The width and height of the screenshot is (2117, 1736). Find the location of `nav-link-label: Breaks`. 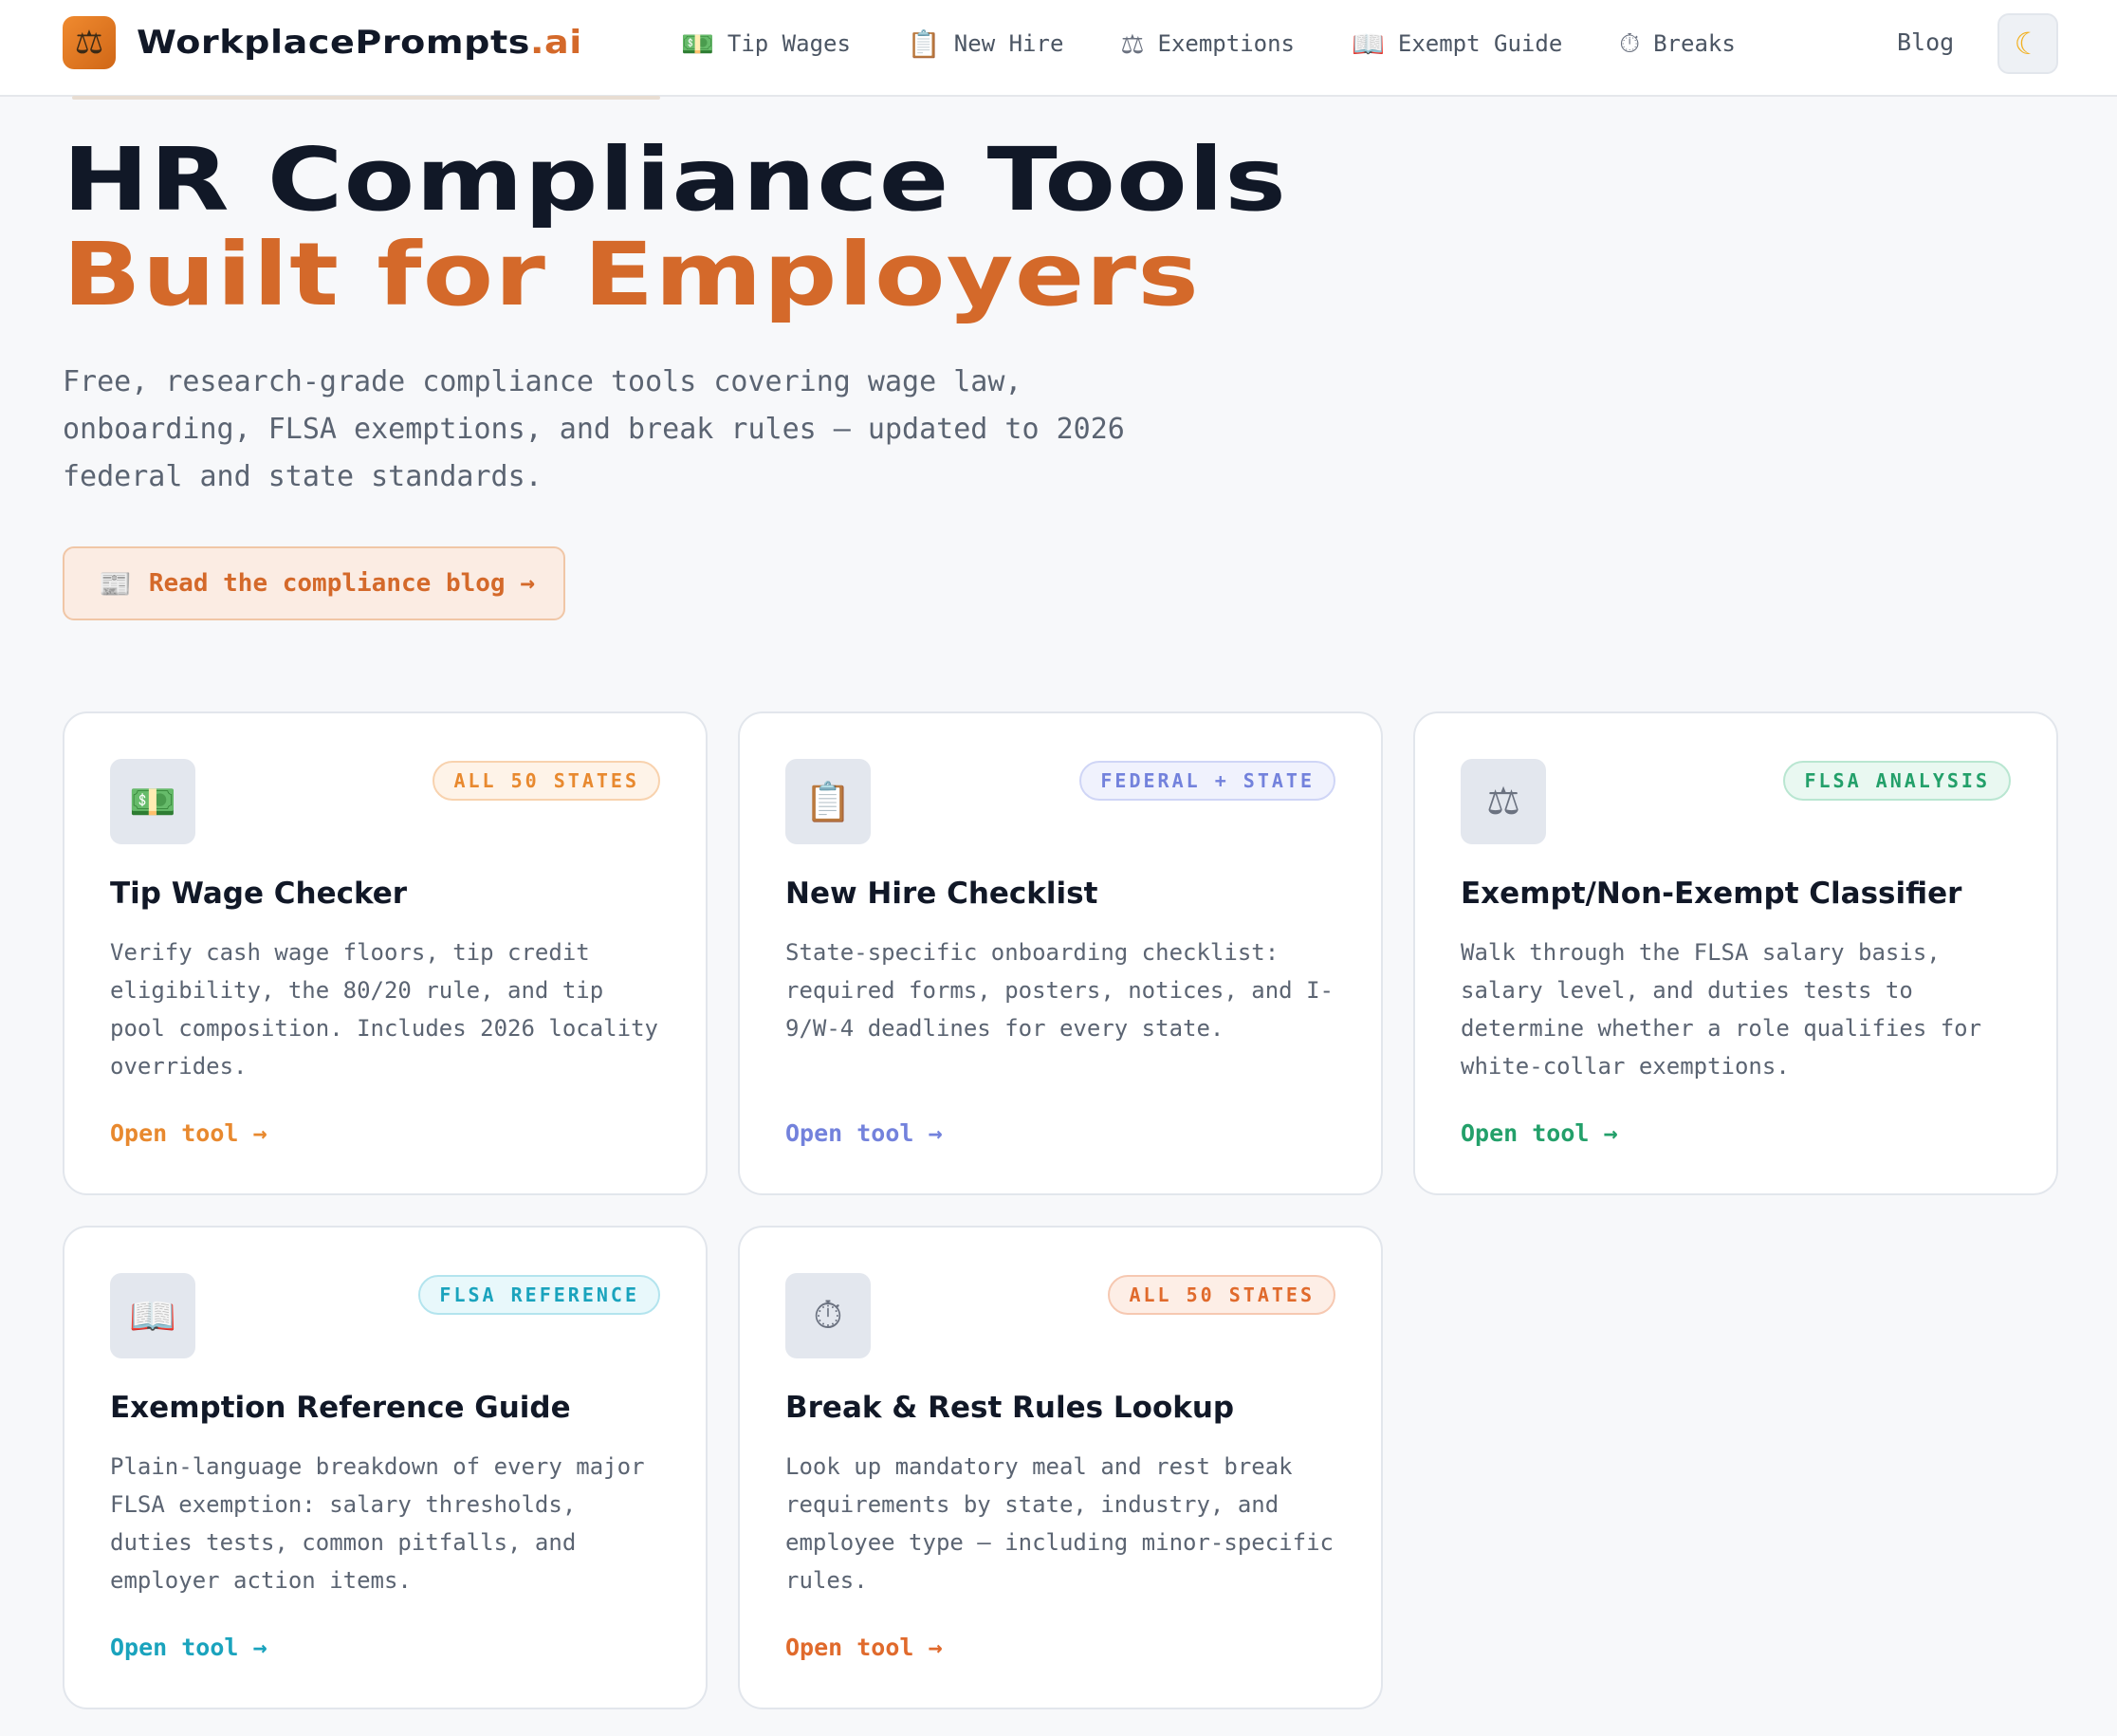

nav-link-label: Breaks is located at coordinates (1694, 43).